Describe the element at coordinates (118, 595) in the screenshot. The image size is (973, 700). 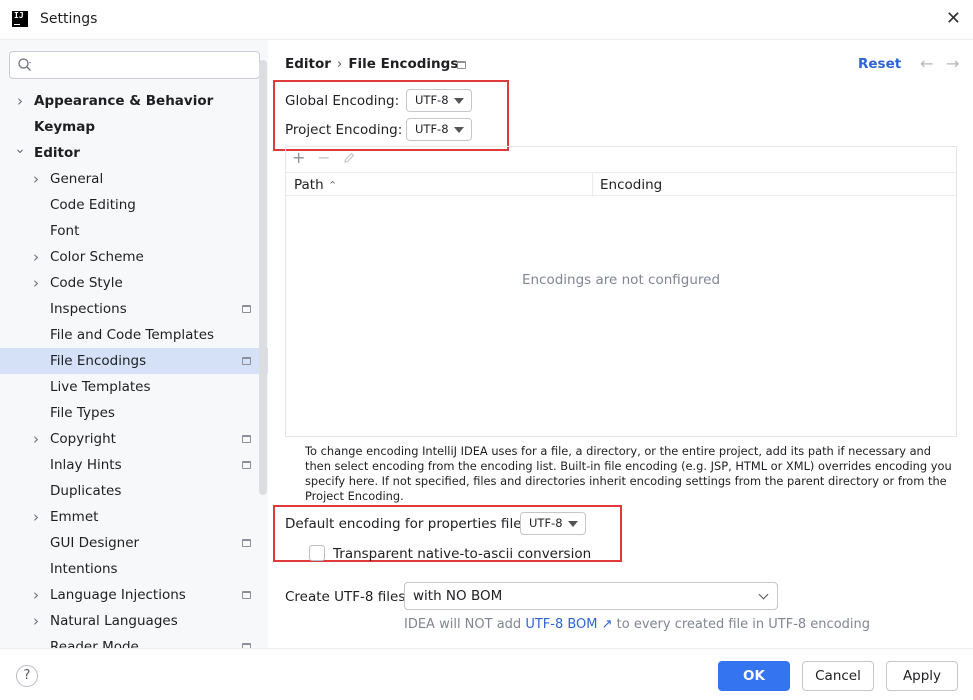
I see `sidebar-item-label: Language Injections` at that location.